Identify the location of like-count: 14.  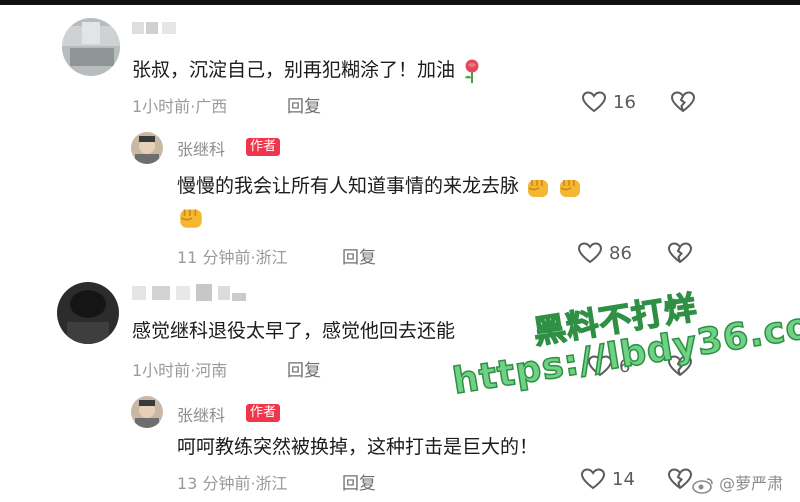
(623, 479).